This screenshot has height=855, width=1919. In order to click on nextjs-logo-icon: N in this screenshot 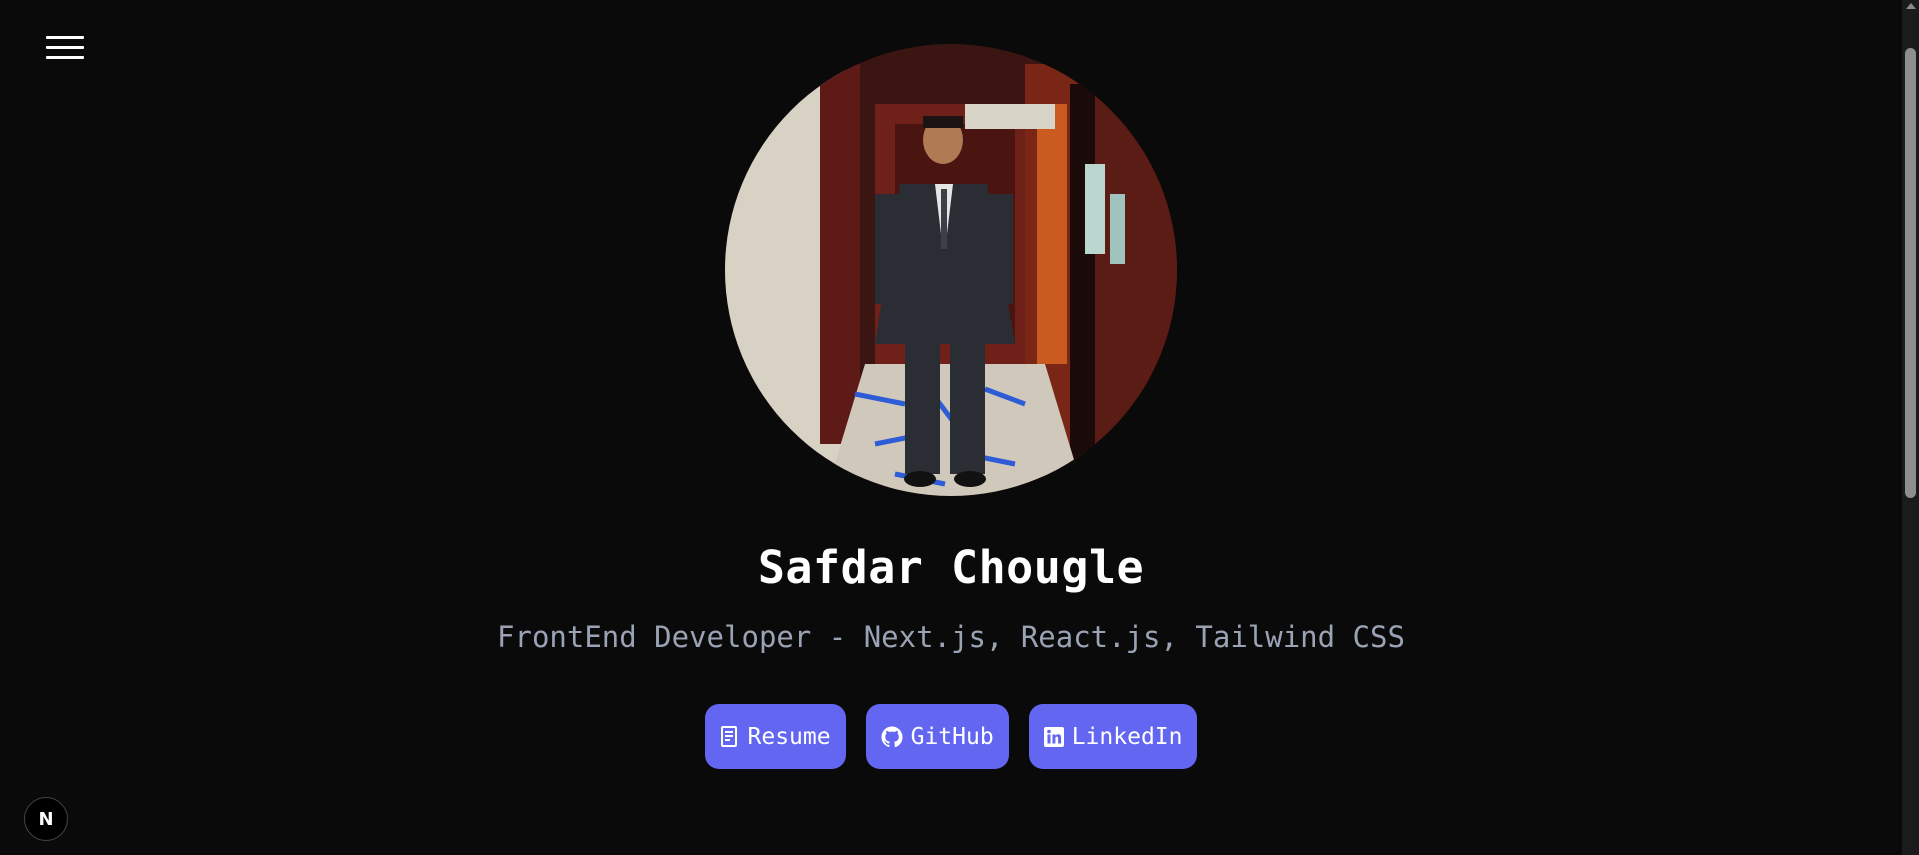, I will do `click(46, 819)`.